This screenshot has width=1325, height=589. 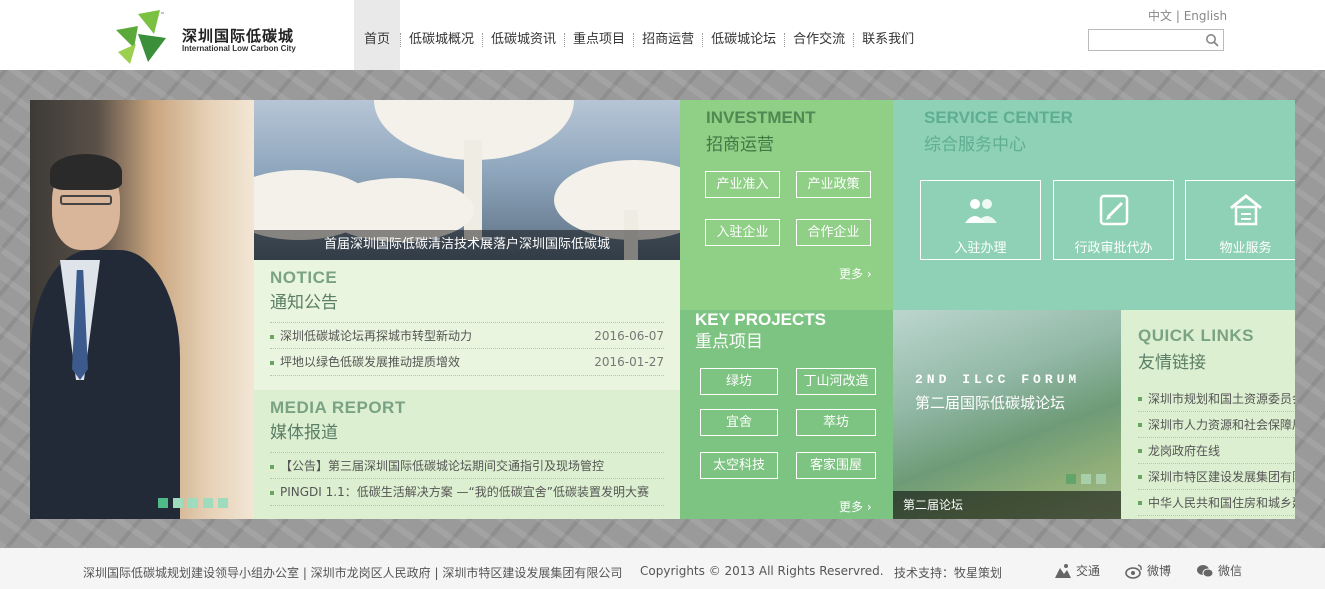 I want to click on photo-person-glasses, so click(x=86, y=200).